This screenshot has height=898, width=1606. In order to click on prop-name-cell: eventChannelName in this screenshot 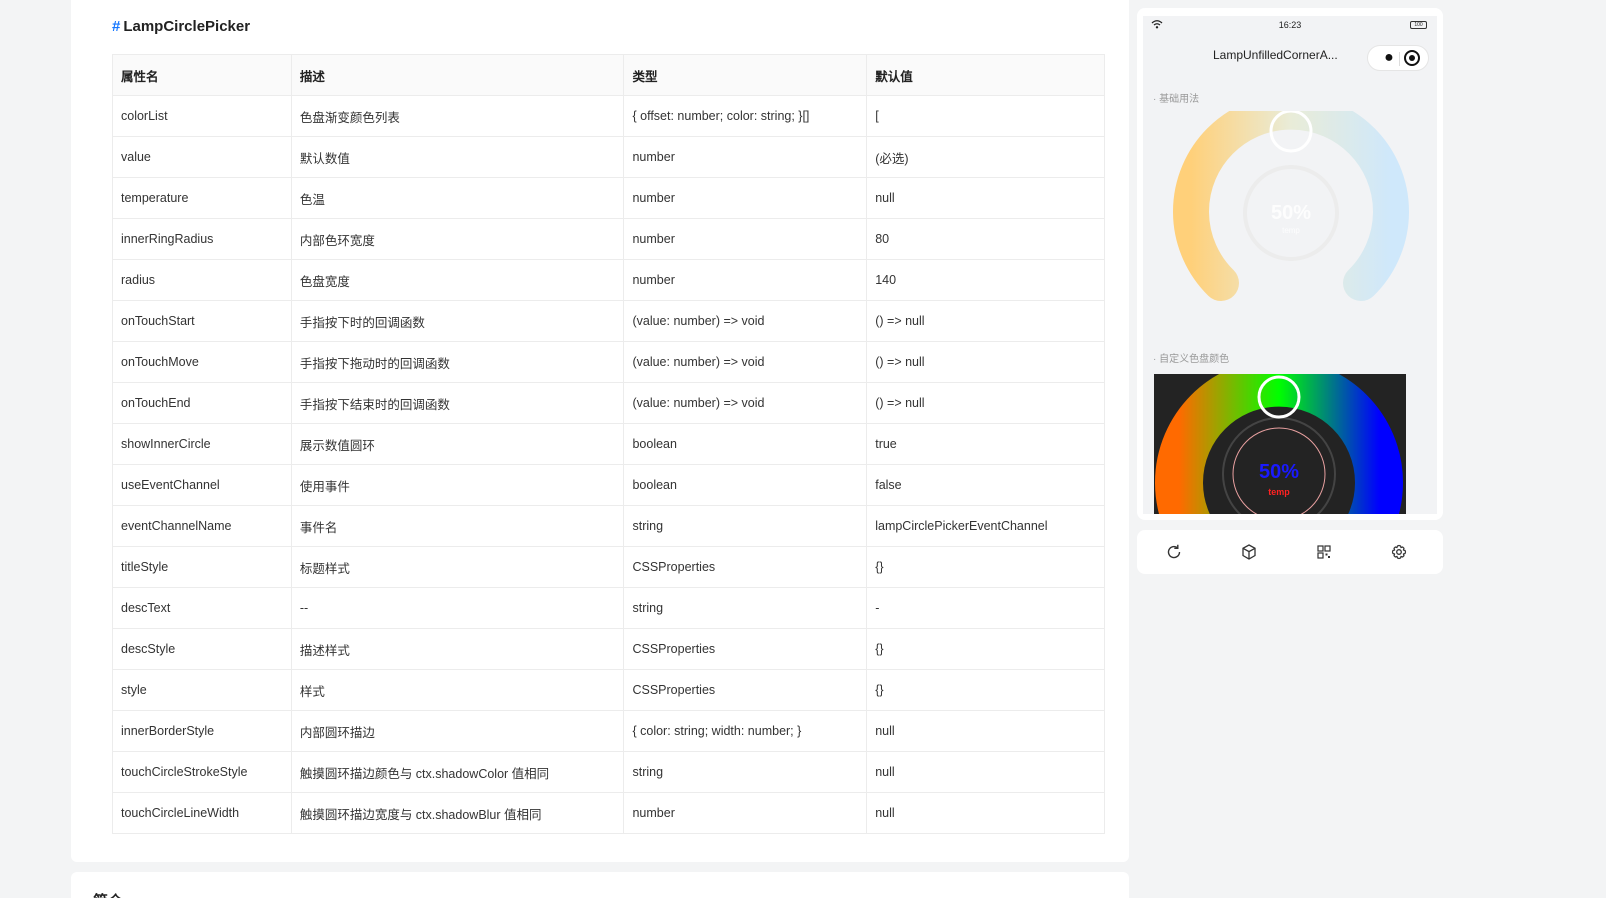, I will do `click(202, 526)`.